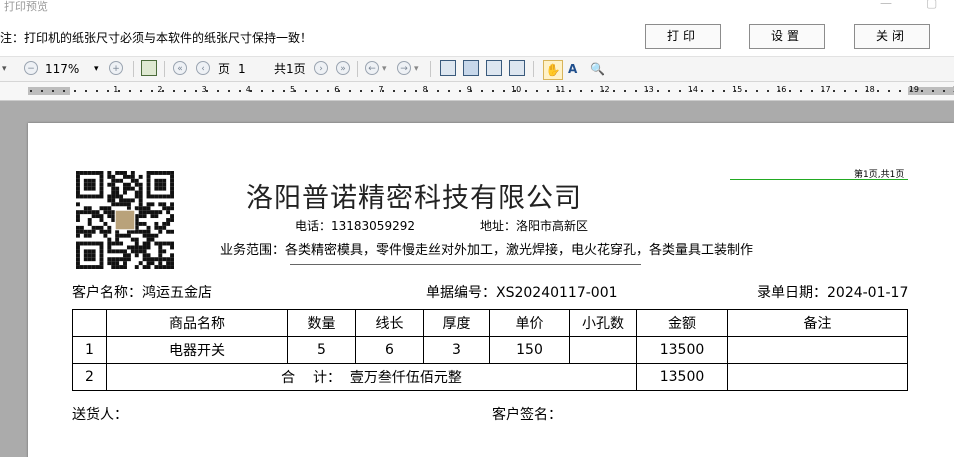  What do you see at coordinates (156, 38) in the screenshot?
I see `paper-size-notice: 注：打印机的纸张尺寸必须与本软件的纸张尺寸保持一致！` at bounding box center [156, 38].